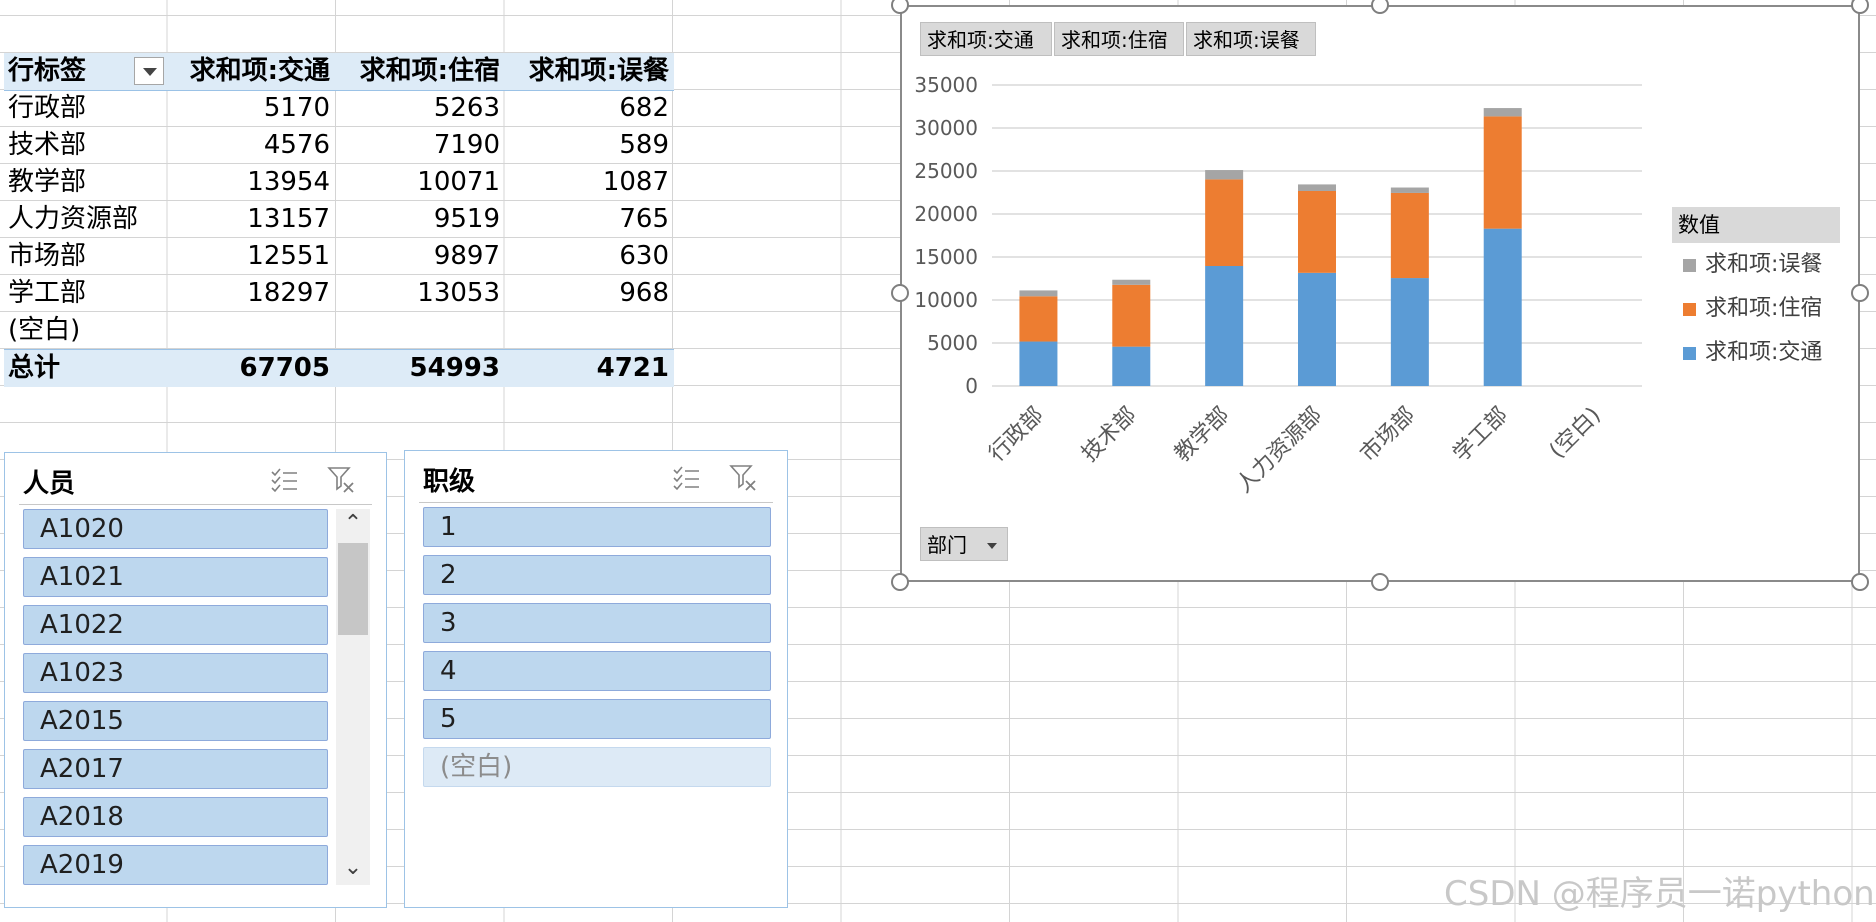 This screenshot has height=922, width=1876. Describe the element at coordinates (175, 625) in the screenshot. I see `slicer-item: A1022` at that location.